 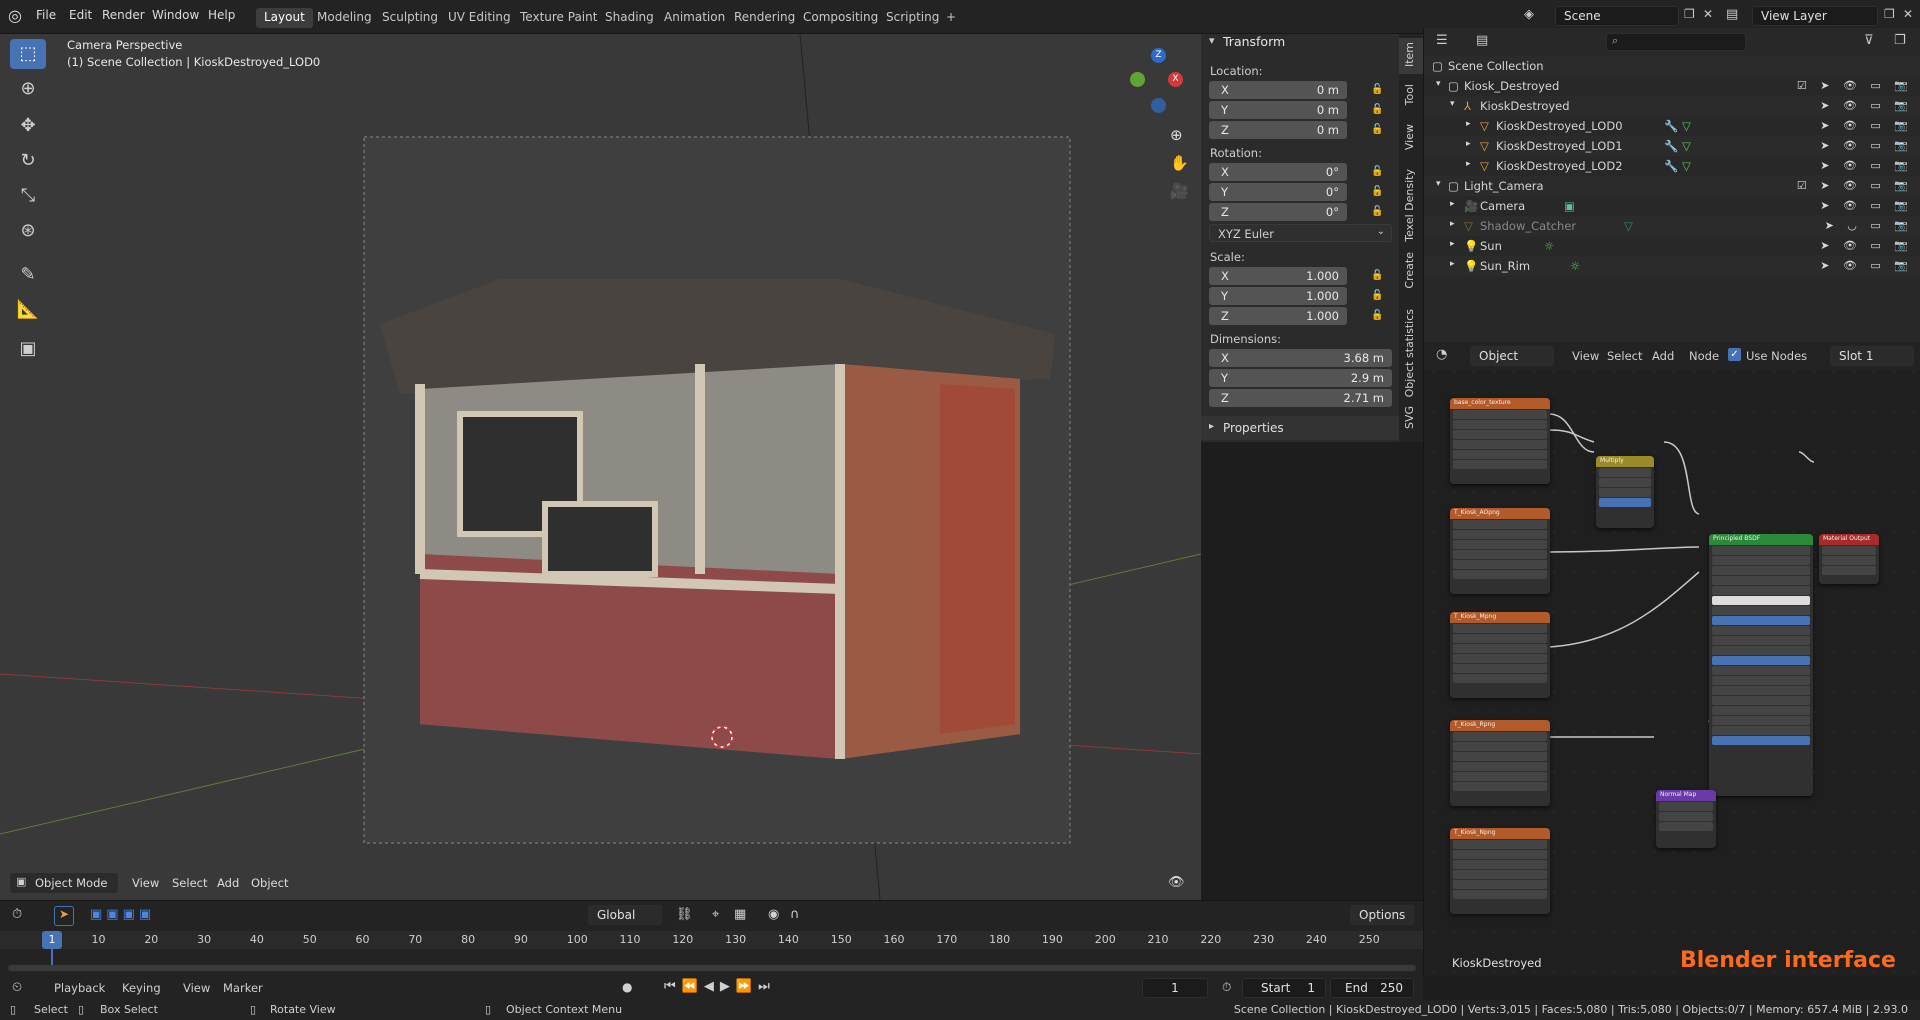 I want to click on gizmo-neg-z-axis, so click(x=1158, y=105).